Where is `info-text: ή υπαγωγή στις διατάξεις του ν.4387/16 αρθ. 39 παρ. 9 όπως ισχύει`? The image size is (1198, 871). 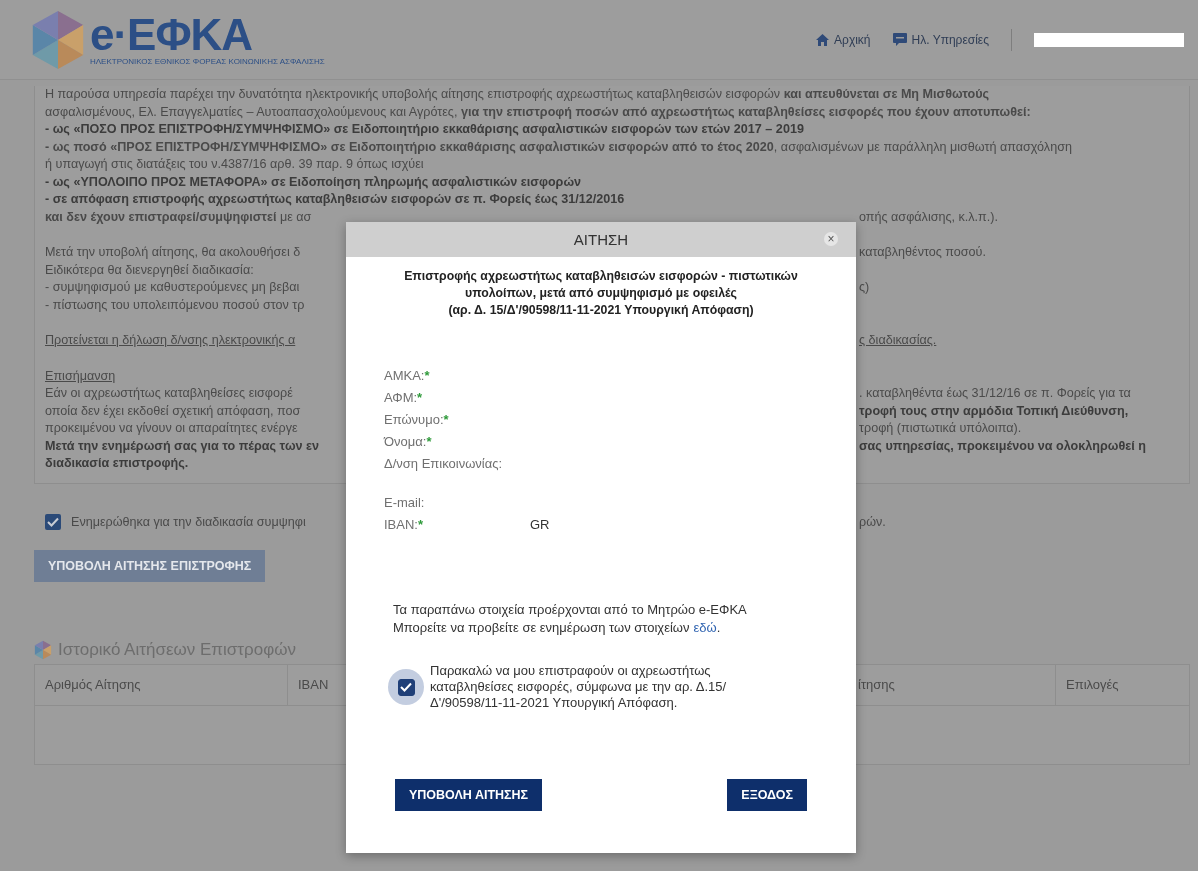 info-text: ή υπαγωγή στις διατάξεις του ν.4387/16 αρθ. 39 παρ. 9 όπως ισχύει is located at coordinates (235, 164).